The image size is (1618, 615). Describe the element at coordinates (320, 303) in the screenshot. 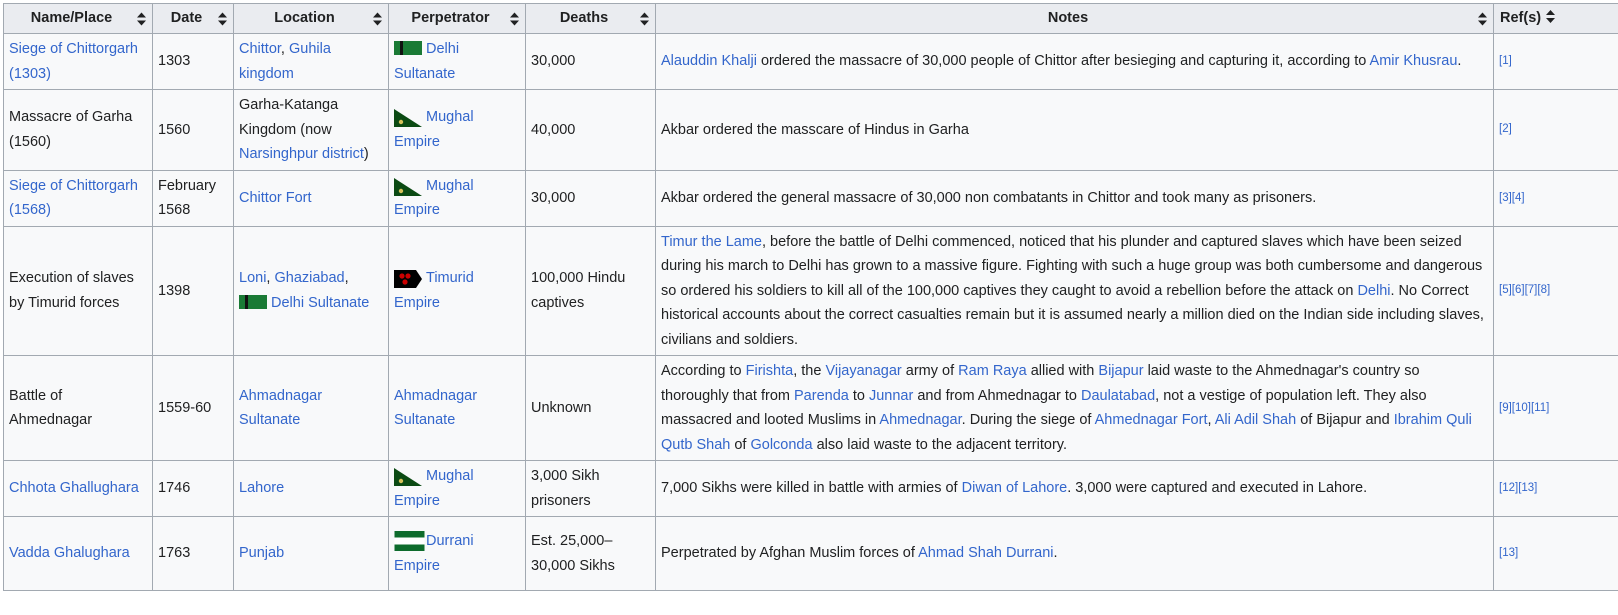

I see `wiki-link: Delhi Sultanate` at that location.